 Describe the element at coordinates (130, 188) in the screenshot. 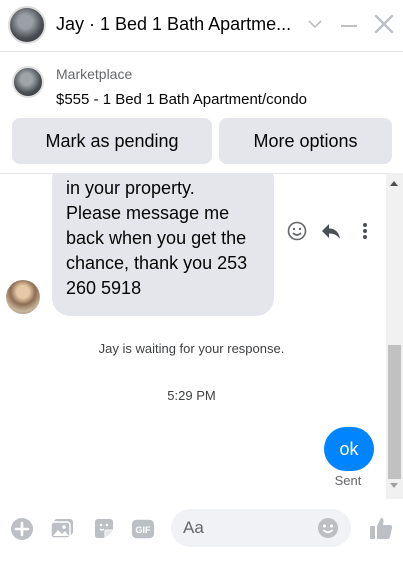

I see `message-line: in your property.` at that location.